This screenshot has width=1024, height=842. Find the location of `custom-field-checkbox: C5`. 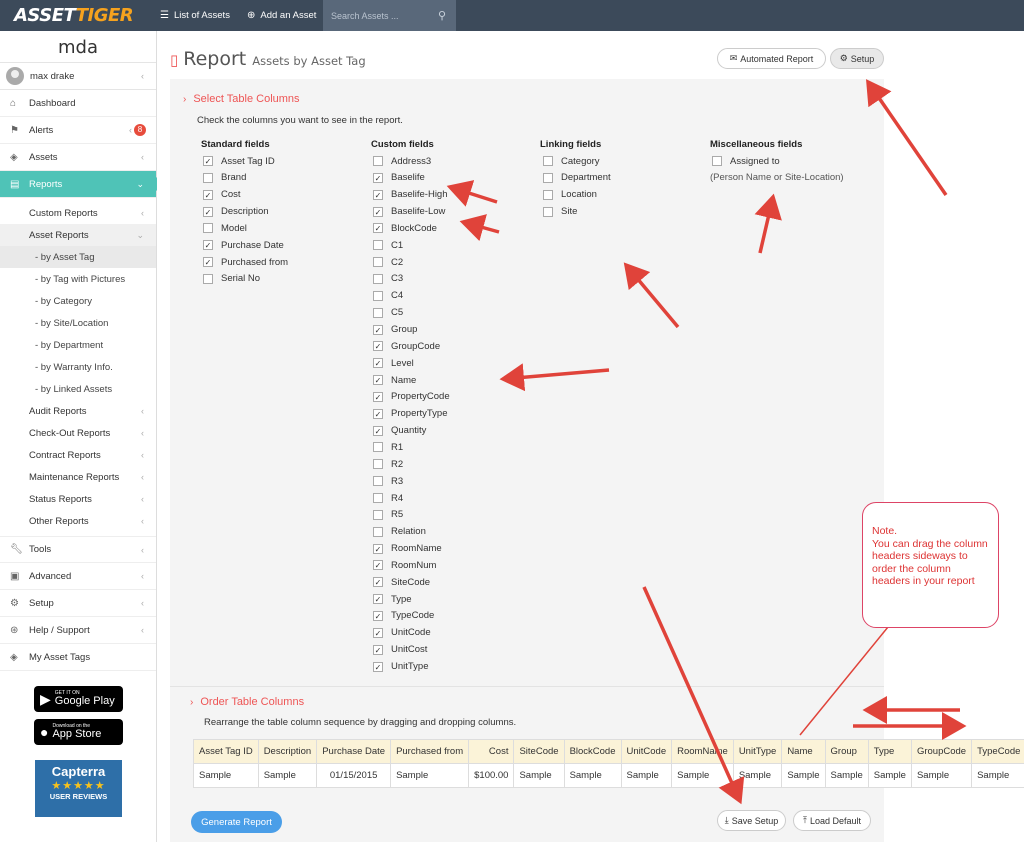

custom-field-checkbox: C5 is located at coordinates (388, 313).